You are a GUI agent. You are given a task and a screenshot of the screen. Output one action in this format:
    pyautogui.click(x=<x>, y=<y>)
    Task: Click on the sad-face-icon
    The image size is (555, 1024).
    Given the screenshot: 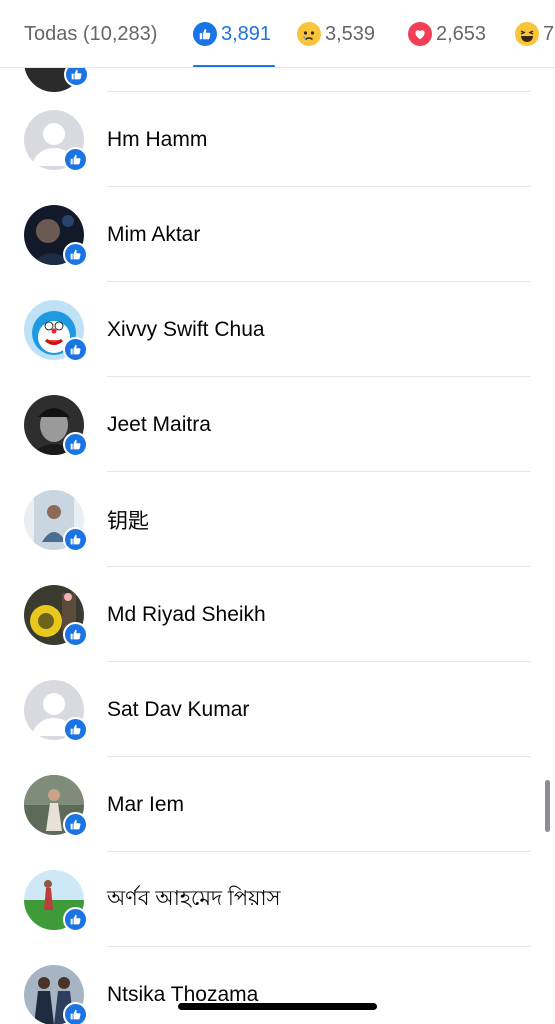 What is the action you would take?
    pyautogui.click(x=309, y=34)
    